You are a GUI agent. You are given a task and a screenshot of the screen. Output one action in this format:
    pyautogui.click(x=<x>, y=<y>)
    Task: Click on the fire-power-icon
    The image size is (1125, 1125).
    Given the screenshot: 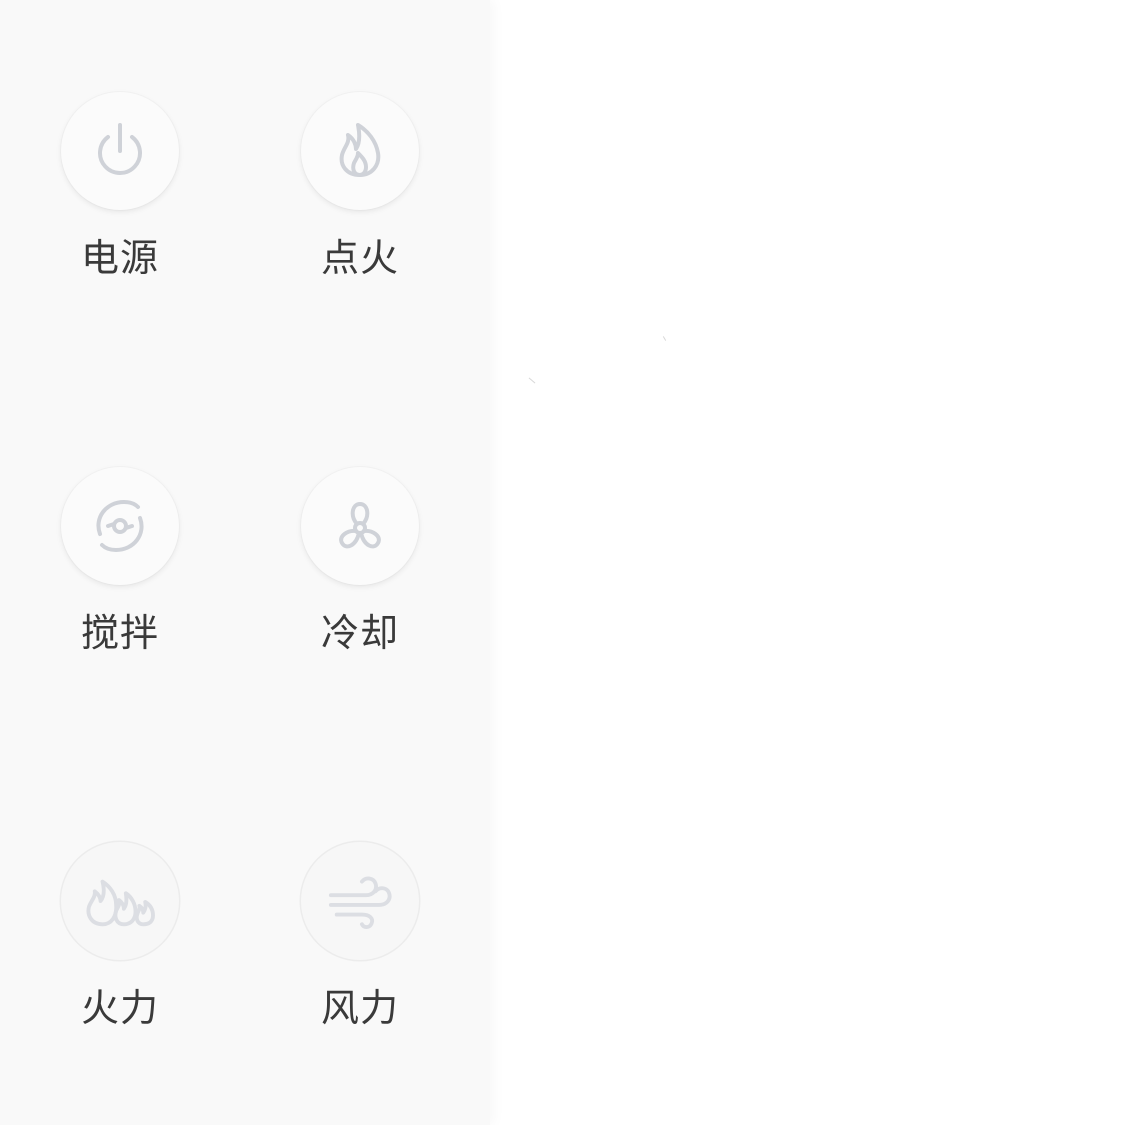 What is the action you would take?
    pyautogui.click(x=120, y=903)
    